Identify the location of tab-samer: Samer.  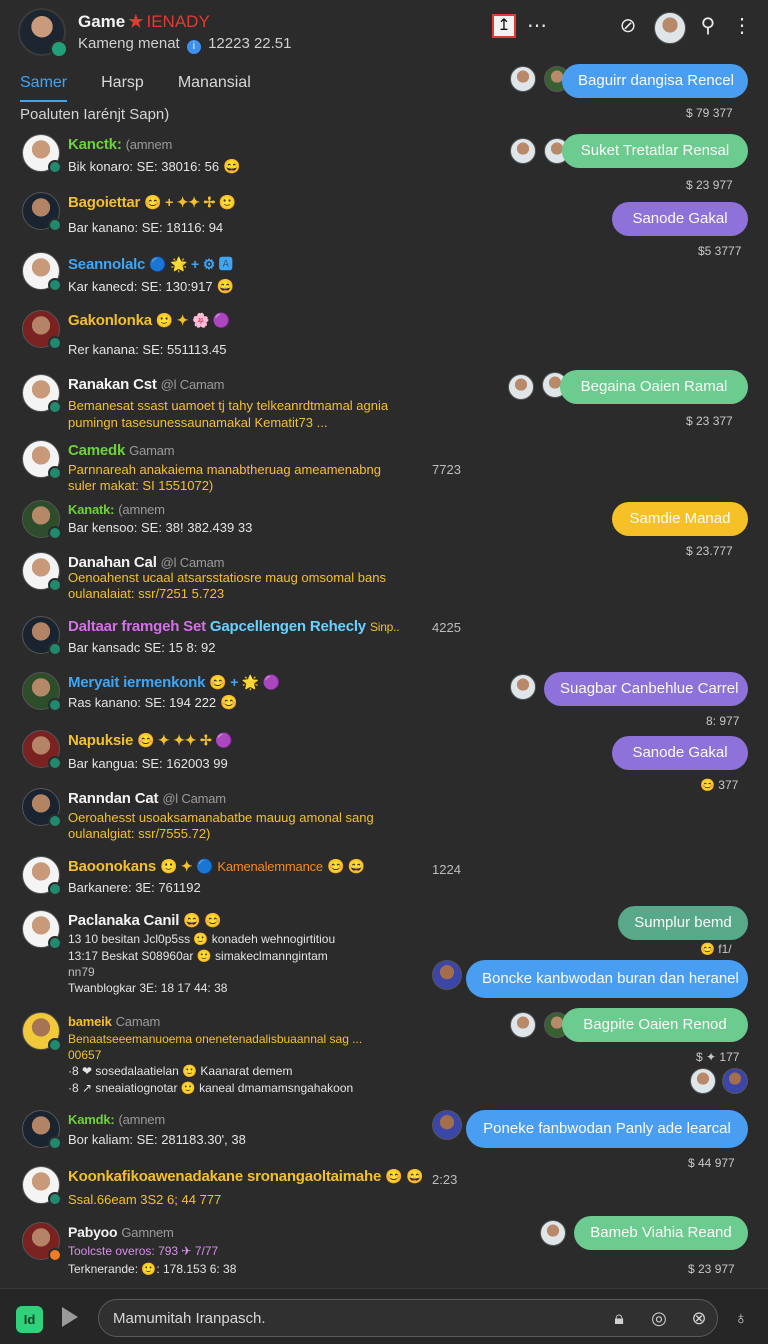
(44, 87).